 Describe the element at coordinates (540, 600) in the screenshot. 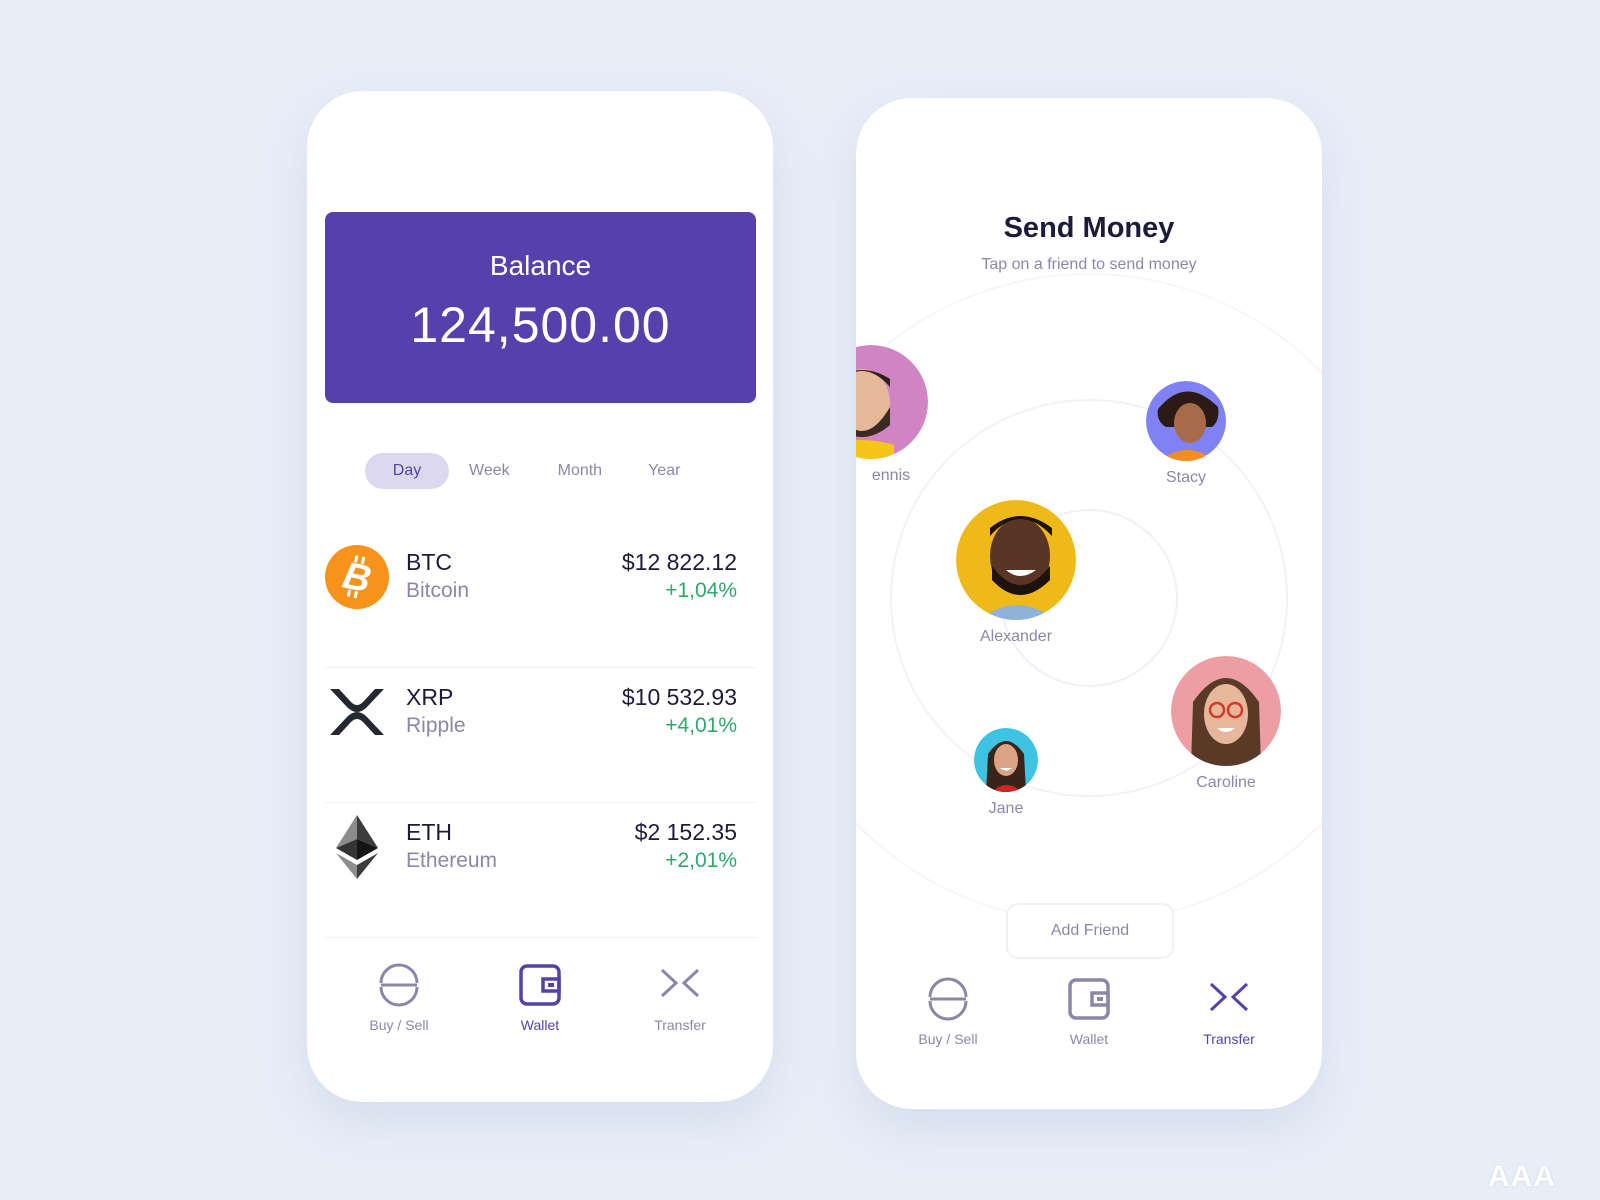

I see `coin-row-btc: B BTC Bitcoin $12 822.12 +1,04%` at that location.